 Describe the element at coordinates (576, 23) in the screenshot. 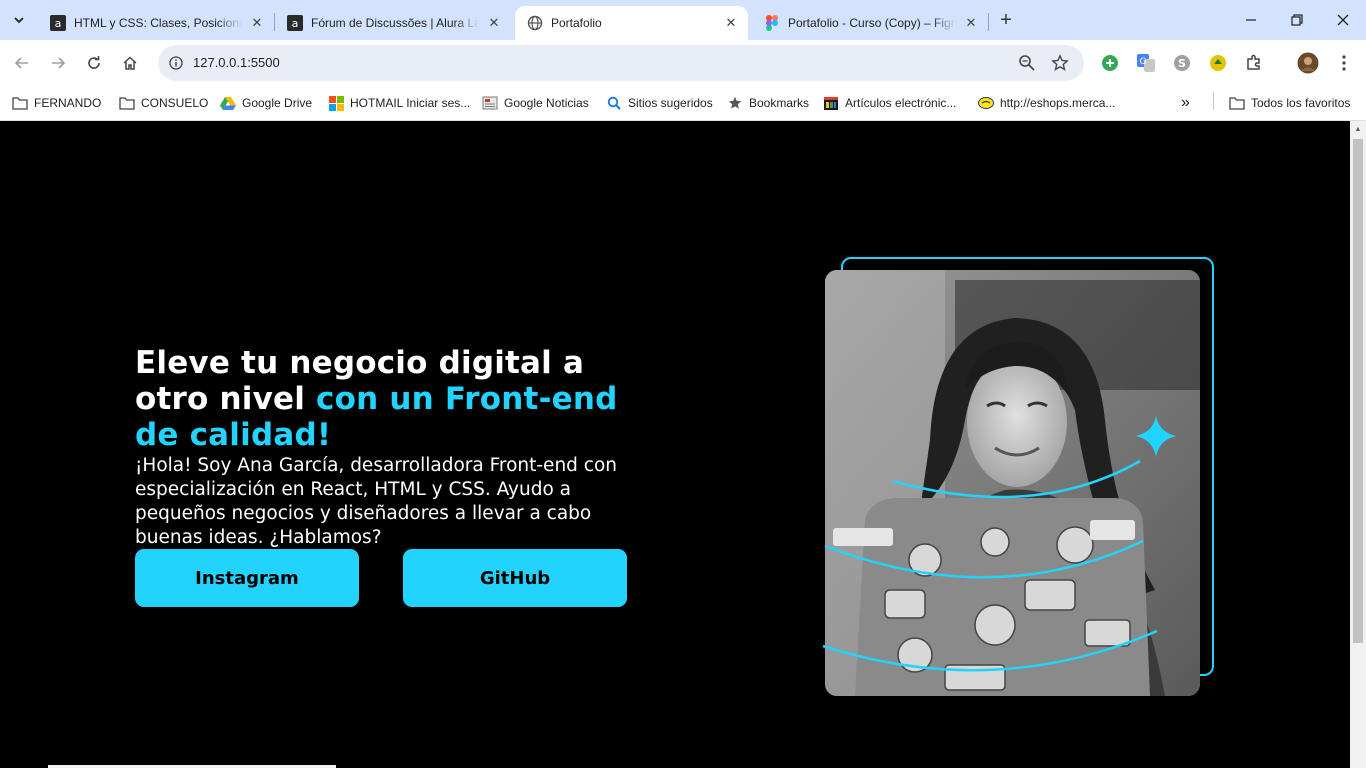

I see `tab-title: Portafolio` at that location.